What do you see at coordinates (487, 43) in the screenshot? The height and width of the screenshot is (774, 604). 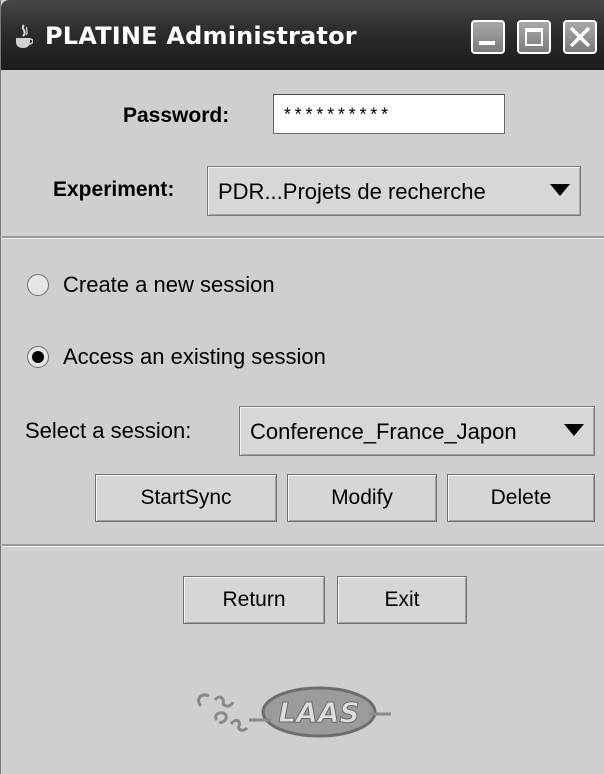 I see `minimize-icon` at bounding box center [487, 43].